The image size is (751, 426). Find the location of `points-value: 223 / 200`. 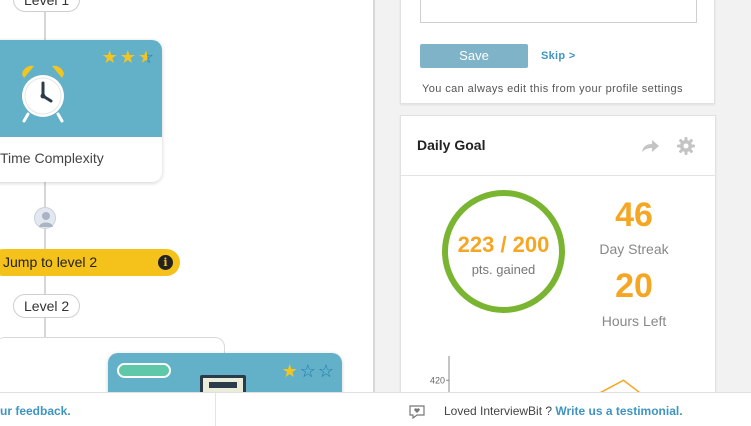

points-value: 223 / 200 is located at coordinates (503, 244).